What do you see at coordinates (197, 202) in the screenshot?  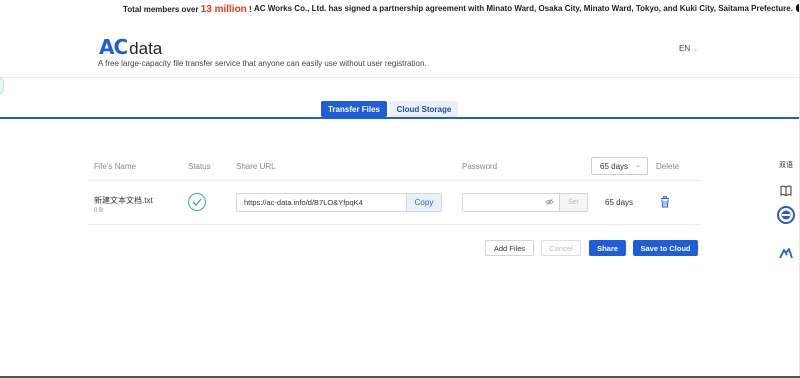 I see `check-circle-icon` at bounding box center [197, 202].